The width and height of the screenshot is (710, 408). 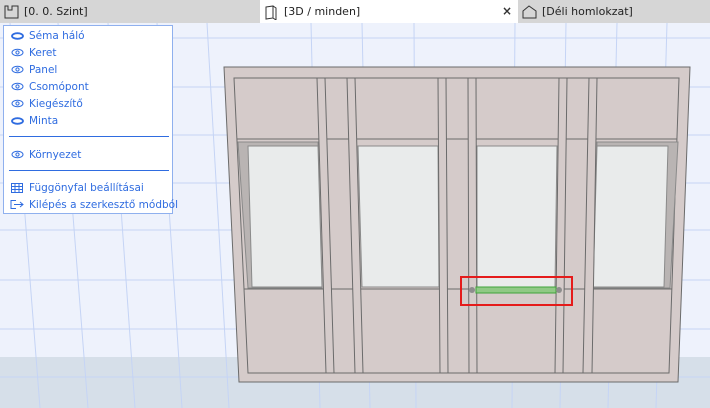 What do you see at coordinates (587, 11) in the screenshot?
I see `tab-label: [Déli homlokzat]` at bounding box center [587, 11].